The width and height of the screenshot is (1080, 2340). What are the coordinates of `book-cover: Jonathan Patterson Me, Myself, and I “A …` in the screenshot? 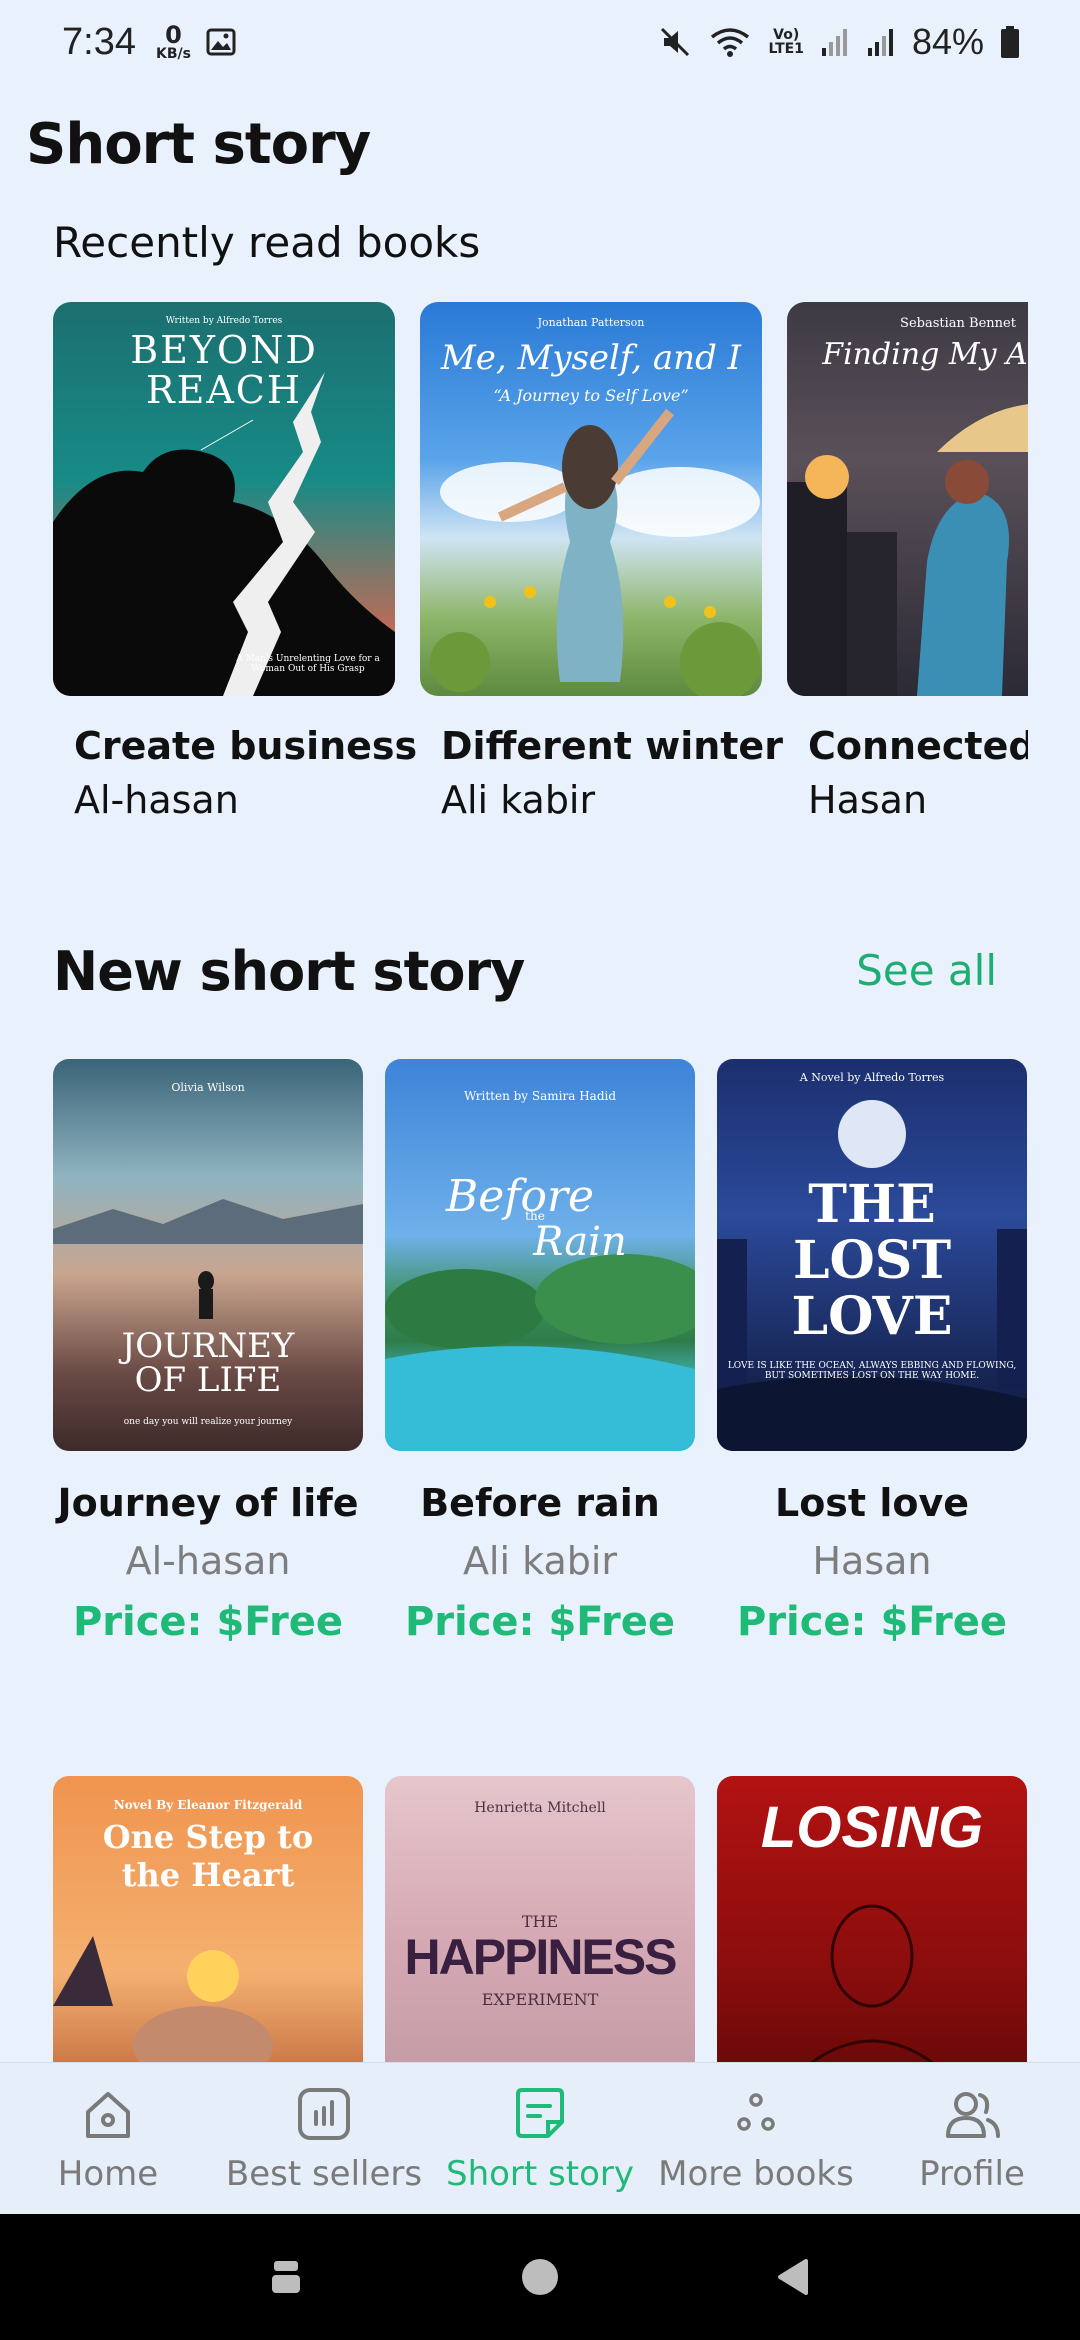 It's located at (591, 499).